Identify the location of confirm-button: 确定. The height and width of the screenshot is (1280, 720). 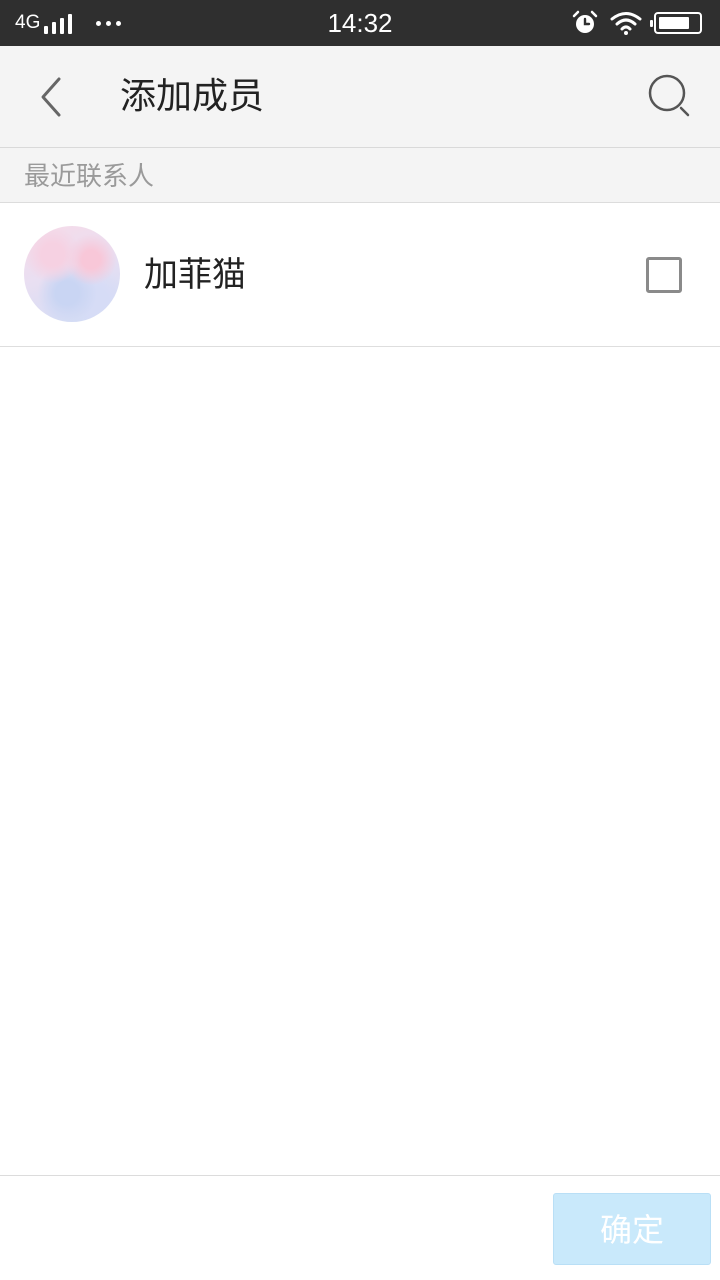
(632, 1229).